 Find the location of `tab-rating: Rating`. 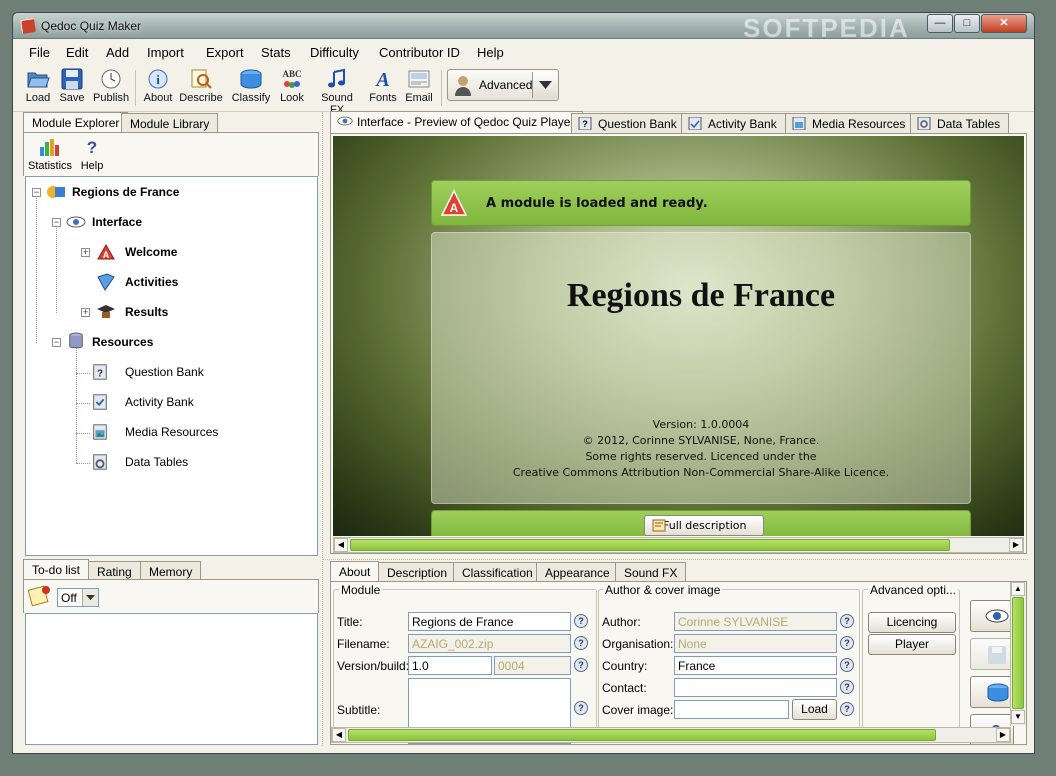

tab-rating: Rating is located at coordinates (114, 571).